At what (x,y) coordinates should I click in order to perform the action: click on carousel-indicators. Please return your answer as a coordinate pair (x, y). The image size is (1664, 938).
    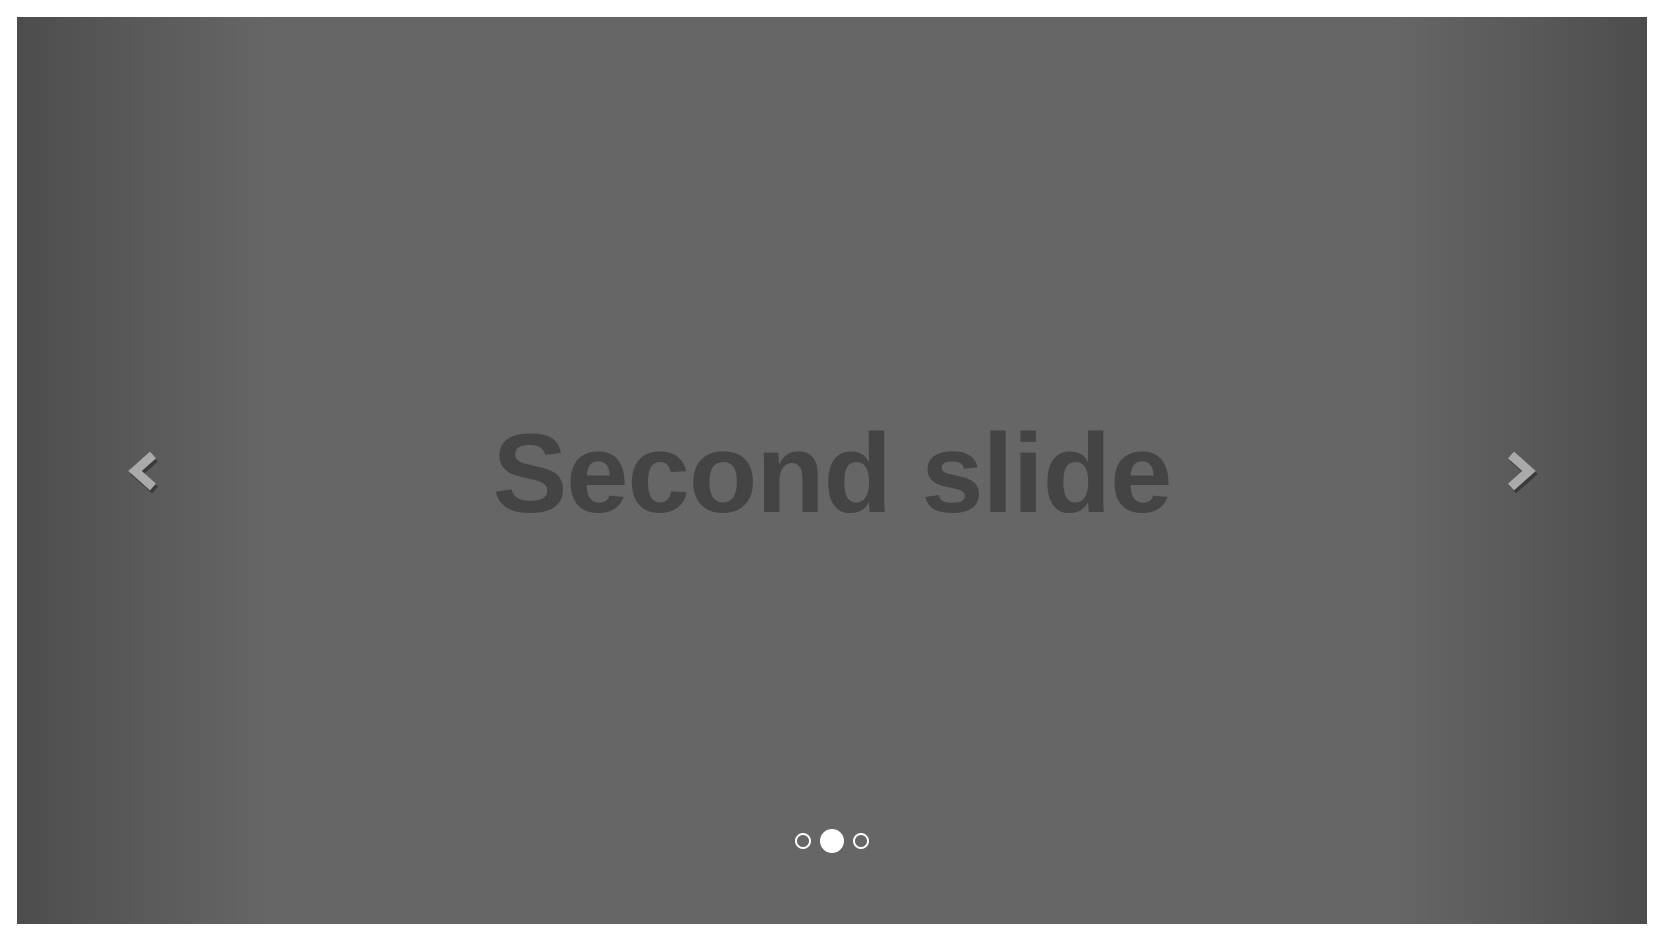
    Looking at the image, I should click on (832, 841).